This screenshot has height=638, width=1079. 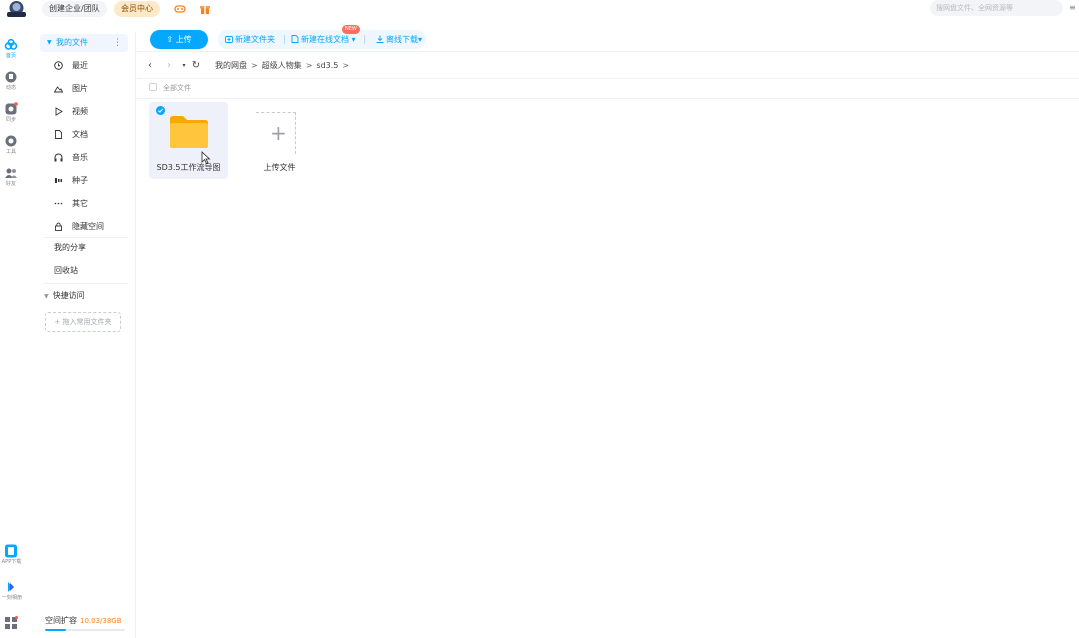 I want to click on rail-item-tools: 工具, so click(x=11, y=145).